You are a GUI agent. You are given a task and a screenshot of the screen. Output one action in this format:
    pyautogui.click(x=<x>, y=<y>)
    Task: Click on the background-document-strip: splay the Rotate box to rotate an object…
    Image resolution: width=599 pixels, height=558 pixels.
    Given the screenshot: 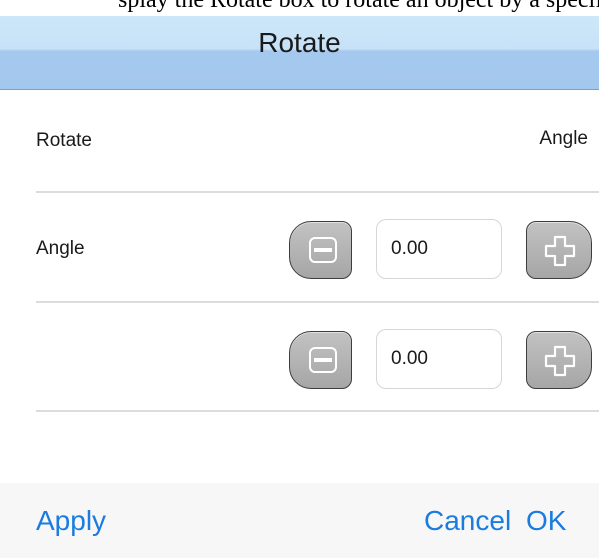 What is the action you would take?
    pyautogui.click(x=299, y=8)
    